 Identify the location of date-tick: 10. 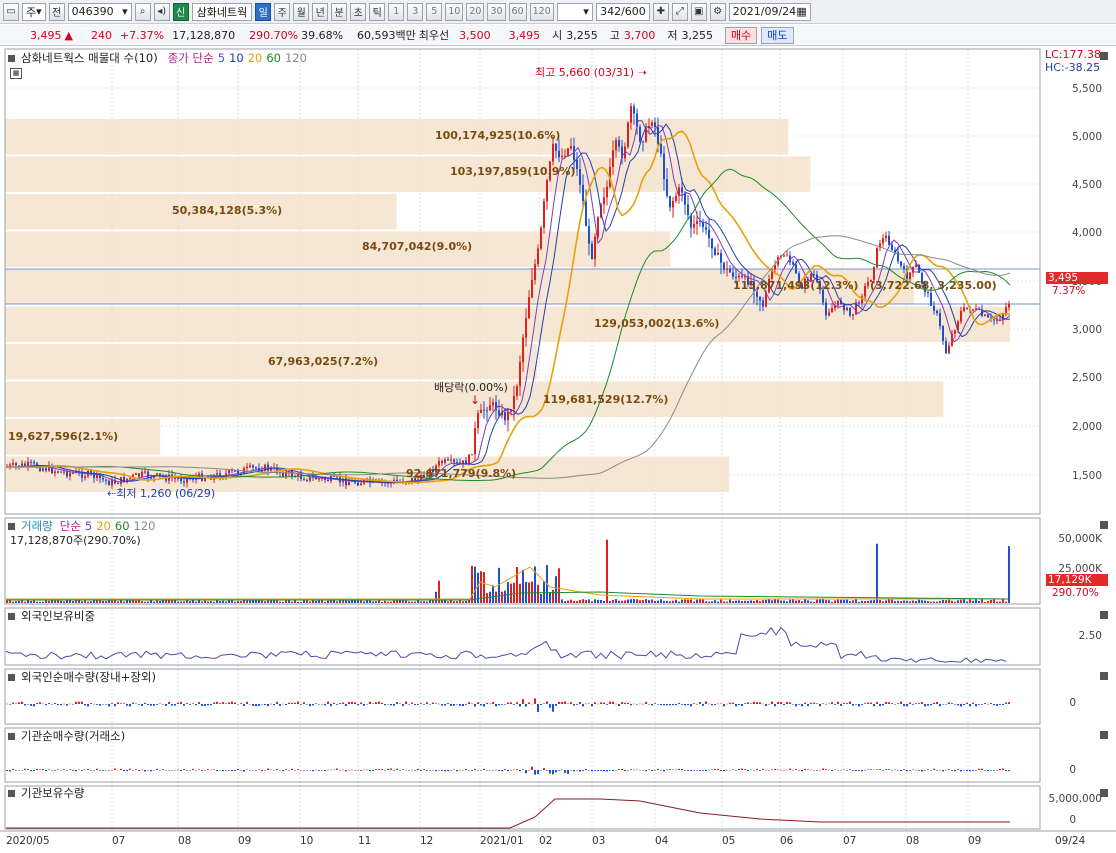
(307, 841).